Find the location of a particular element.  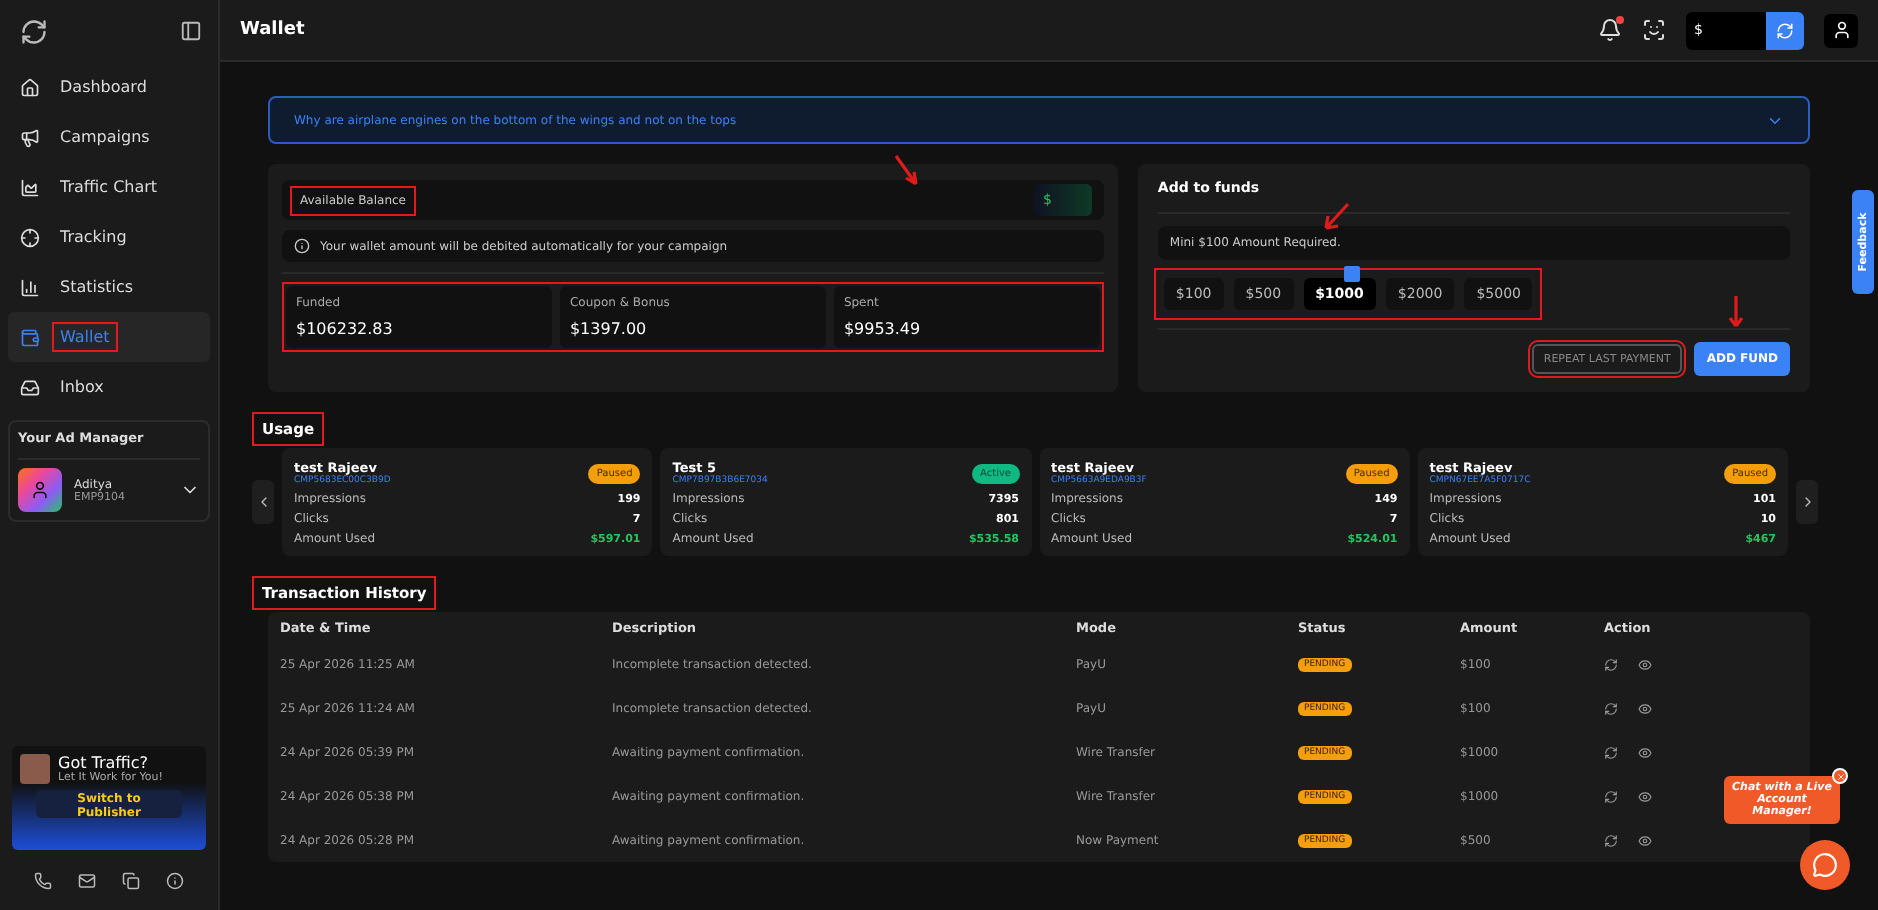

sidebar-item: Statistics is located at coordinates (109, 287).